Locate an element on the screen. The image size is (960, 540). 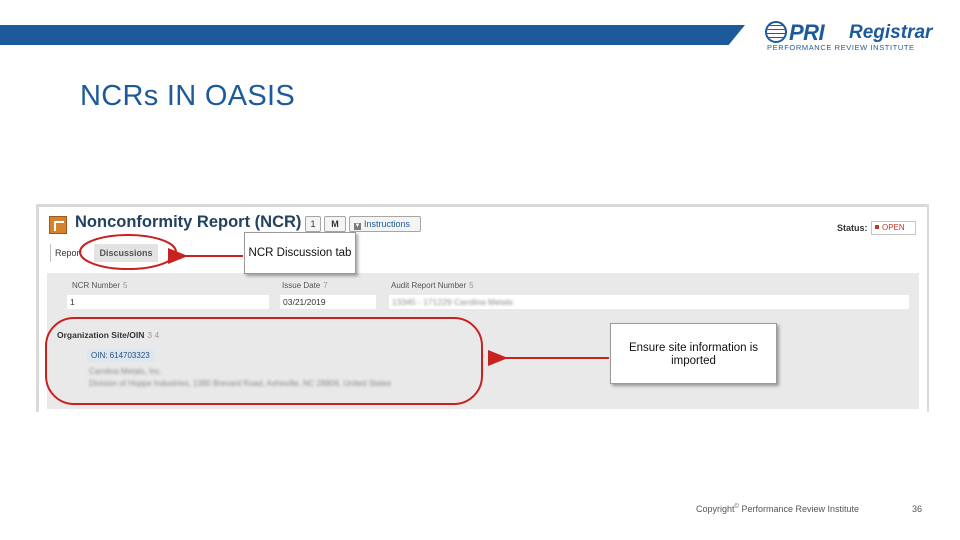
instructions-button: ▼ Instructions is located at coordinates (385, 224).